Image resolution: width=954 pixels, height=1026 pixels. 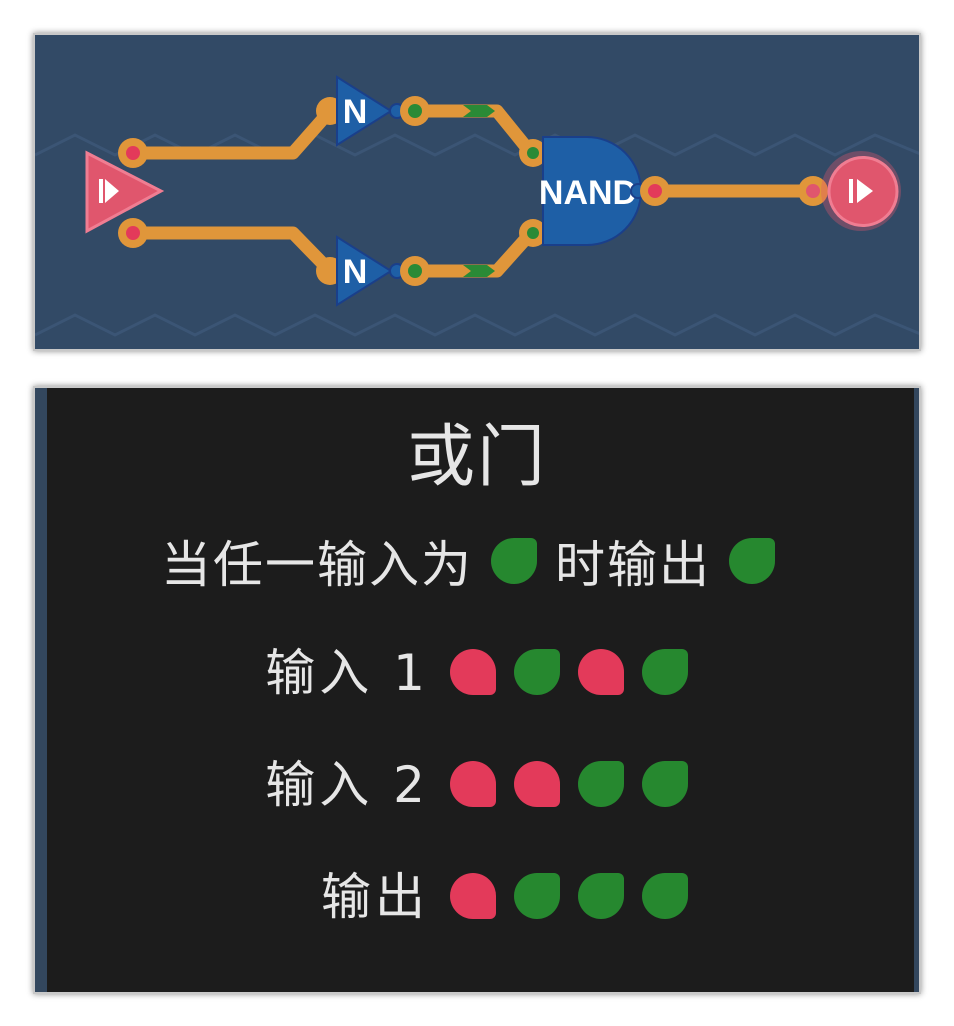 What do you see at coordinates (231, 132) in the screenshot?
I see `wire-input-top` at bounding box center [231, 132].